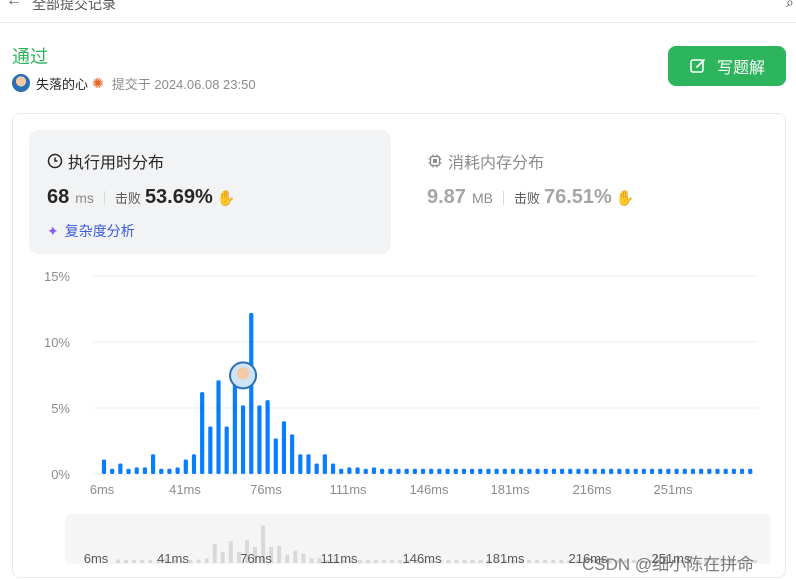 The width and height of the screenshot is (796, 580). Describe the element at coordinates (96, 558) in the screenshot. I see `minimap-tick-label: 6ms` at that location.